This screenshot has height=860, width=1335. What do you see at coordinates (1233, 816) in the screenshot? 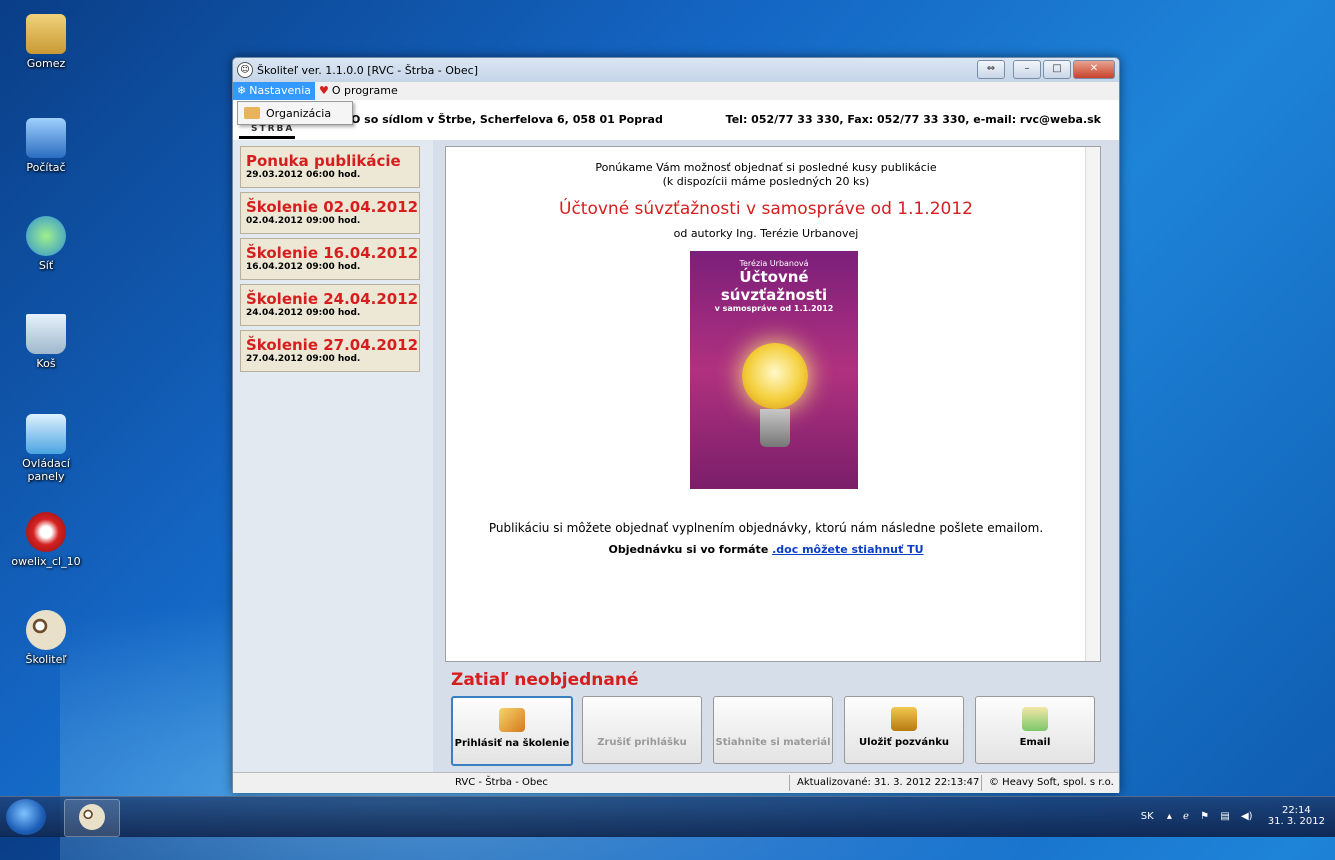
I see `system-tray: SK ▴ ℯ ⚑ ▤ ◀) 22:14 31. 3. 2012` at bounding box center [1233, 816].